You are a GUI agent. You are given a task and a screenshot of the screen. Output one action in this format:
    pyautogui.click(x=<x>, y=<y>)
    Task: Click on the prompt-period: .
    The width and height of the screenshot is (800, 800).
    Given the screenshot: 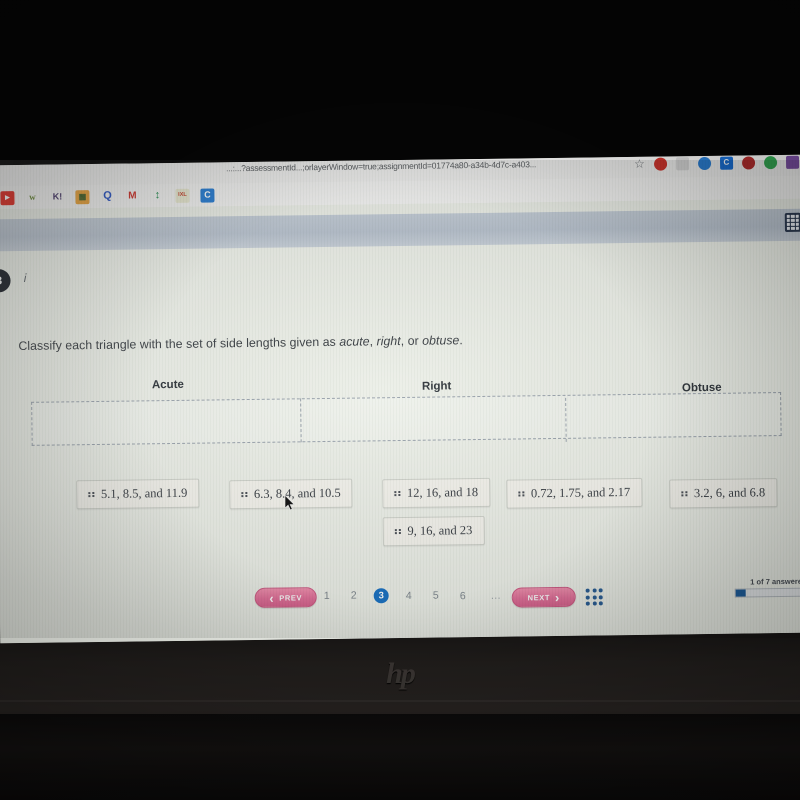 What is the action you would take?
    pyautogui.click(x=461, y=340)
    